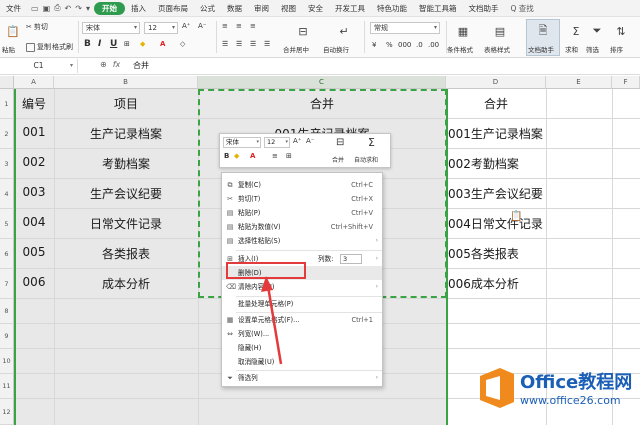  Describe the element at coordinates (351, 259) in the screenshot. I see `column-count-input: 3` at that location.